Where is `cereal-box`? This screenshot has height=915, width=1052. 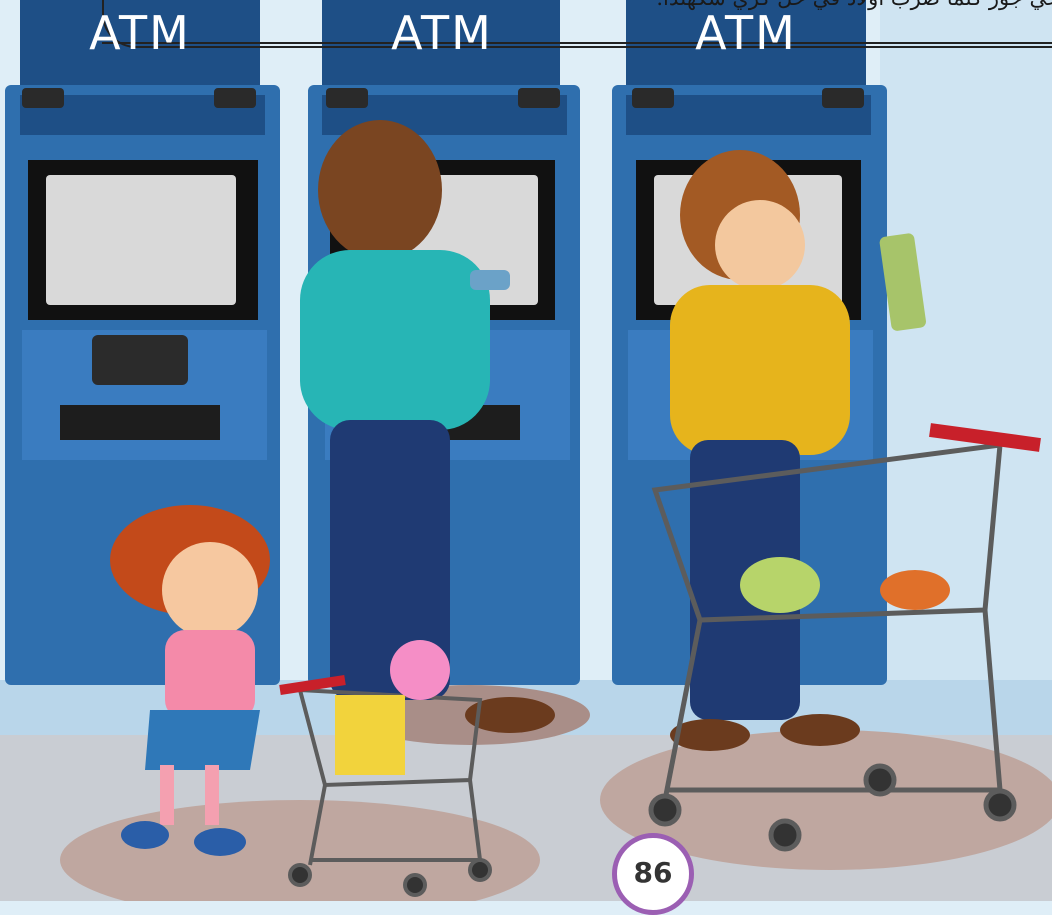 cereal-box is located at coordinates (370, 735).